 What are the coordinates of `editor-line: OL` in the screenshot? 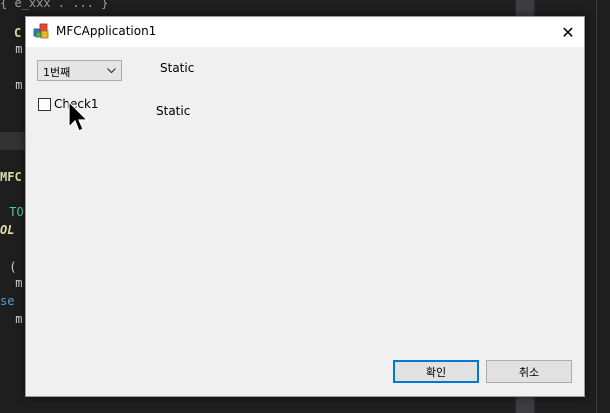 It's located at (7, 230).